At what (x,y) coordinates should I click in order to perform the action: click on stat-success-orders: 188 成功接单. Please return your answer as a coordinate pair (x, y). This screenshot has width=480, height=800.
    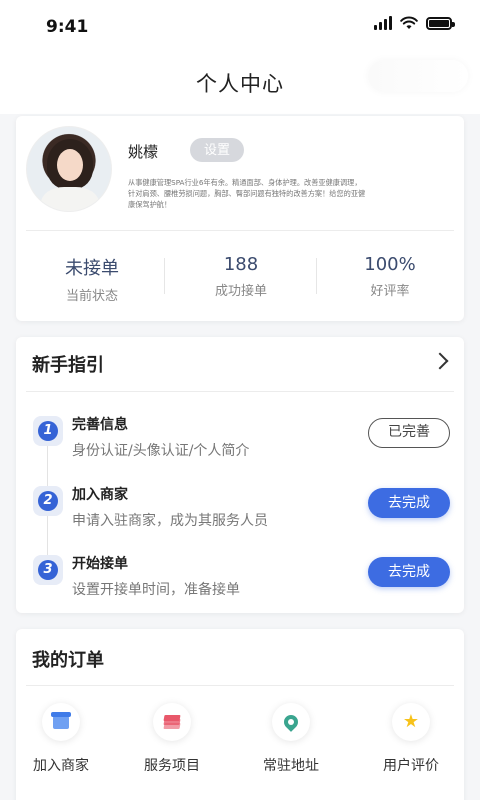
    Looking at the image, I should click on (241, 276).